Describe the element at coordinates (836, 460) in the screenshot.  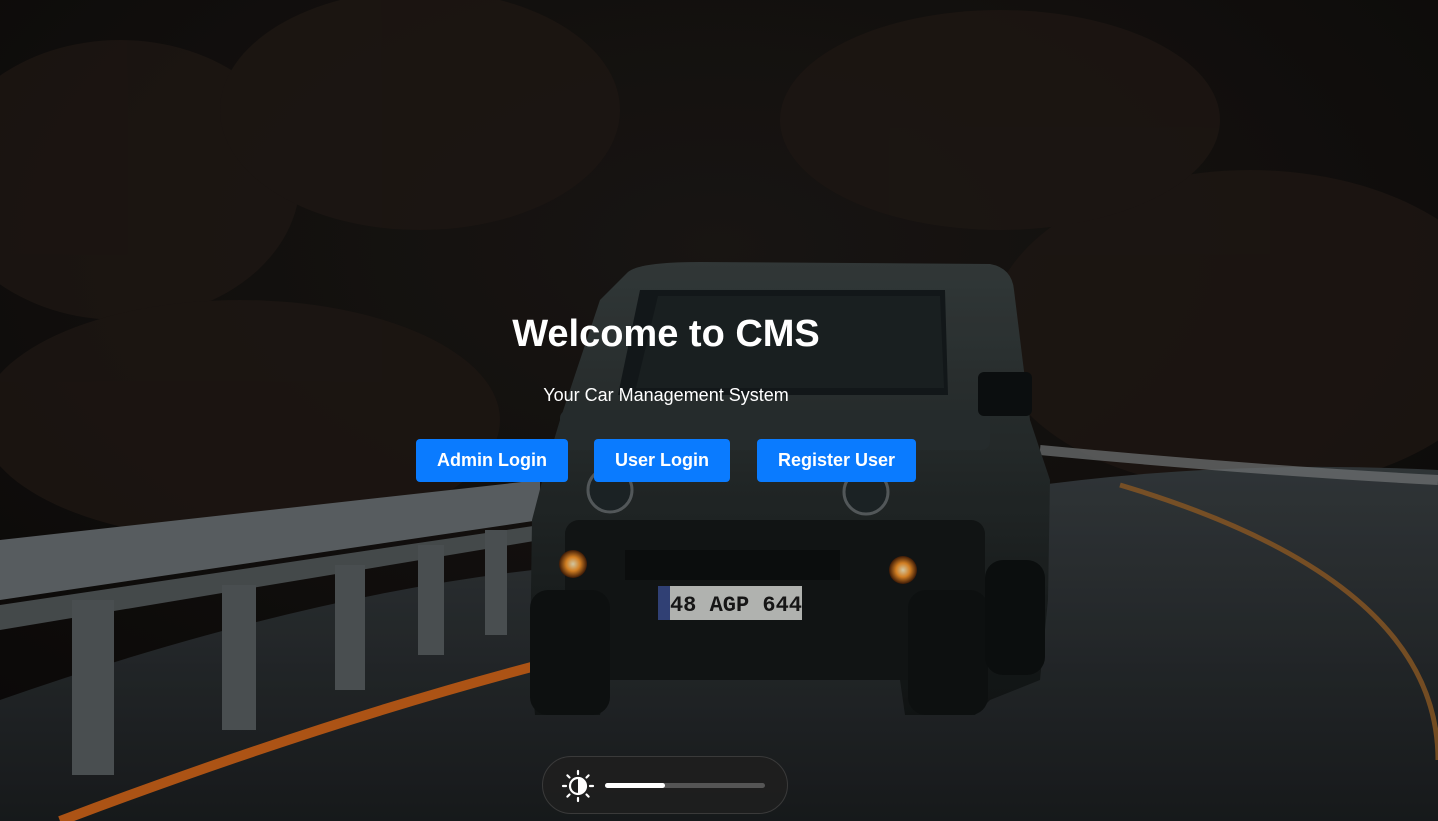
I see `register-user-button: Register User` at that location.